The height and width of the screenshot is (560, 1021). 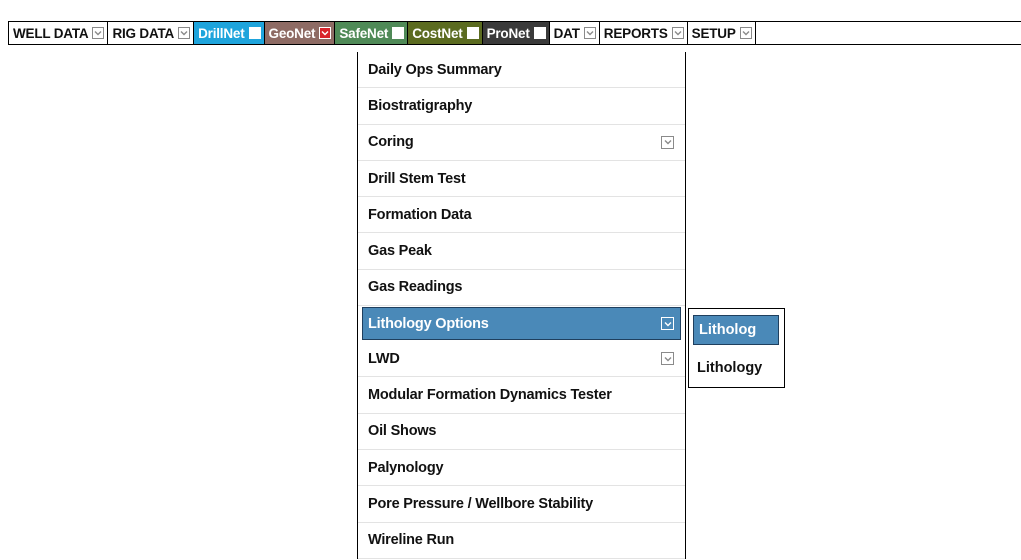 I want to click on menu-item-label: Coring, so click(x=391, y=142).